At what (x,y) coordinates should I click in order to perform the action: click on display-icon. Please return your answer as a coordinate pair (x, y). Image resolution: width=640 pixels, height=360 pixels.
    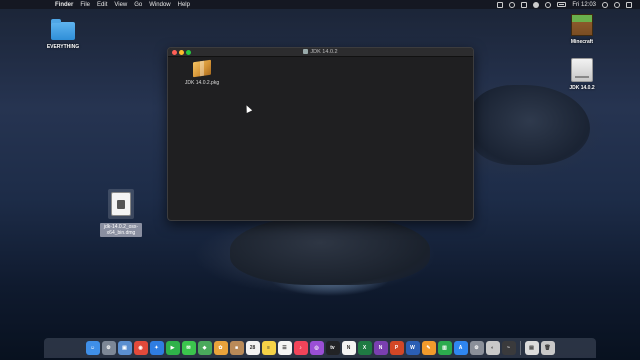
    Looking at the image, I should click on (524, 4).